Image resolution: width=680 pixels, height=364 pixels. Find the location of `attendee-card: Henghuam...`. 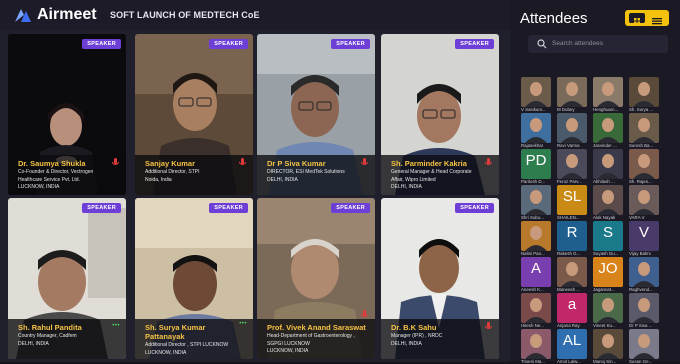

attendee-card: Henghuam... is located at coordinates (608, 94).